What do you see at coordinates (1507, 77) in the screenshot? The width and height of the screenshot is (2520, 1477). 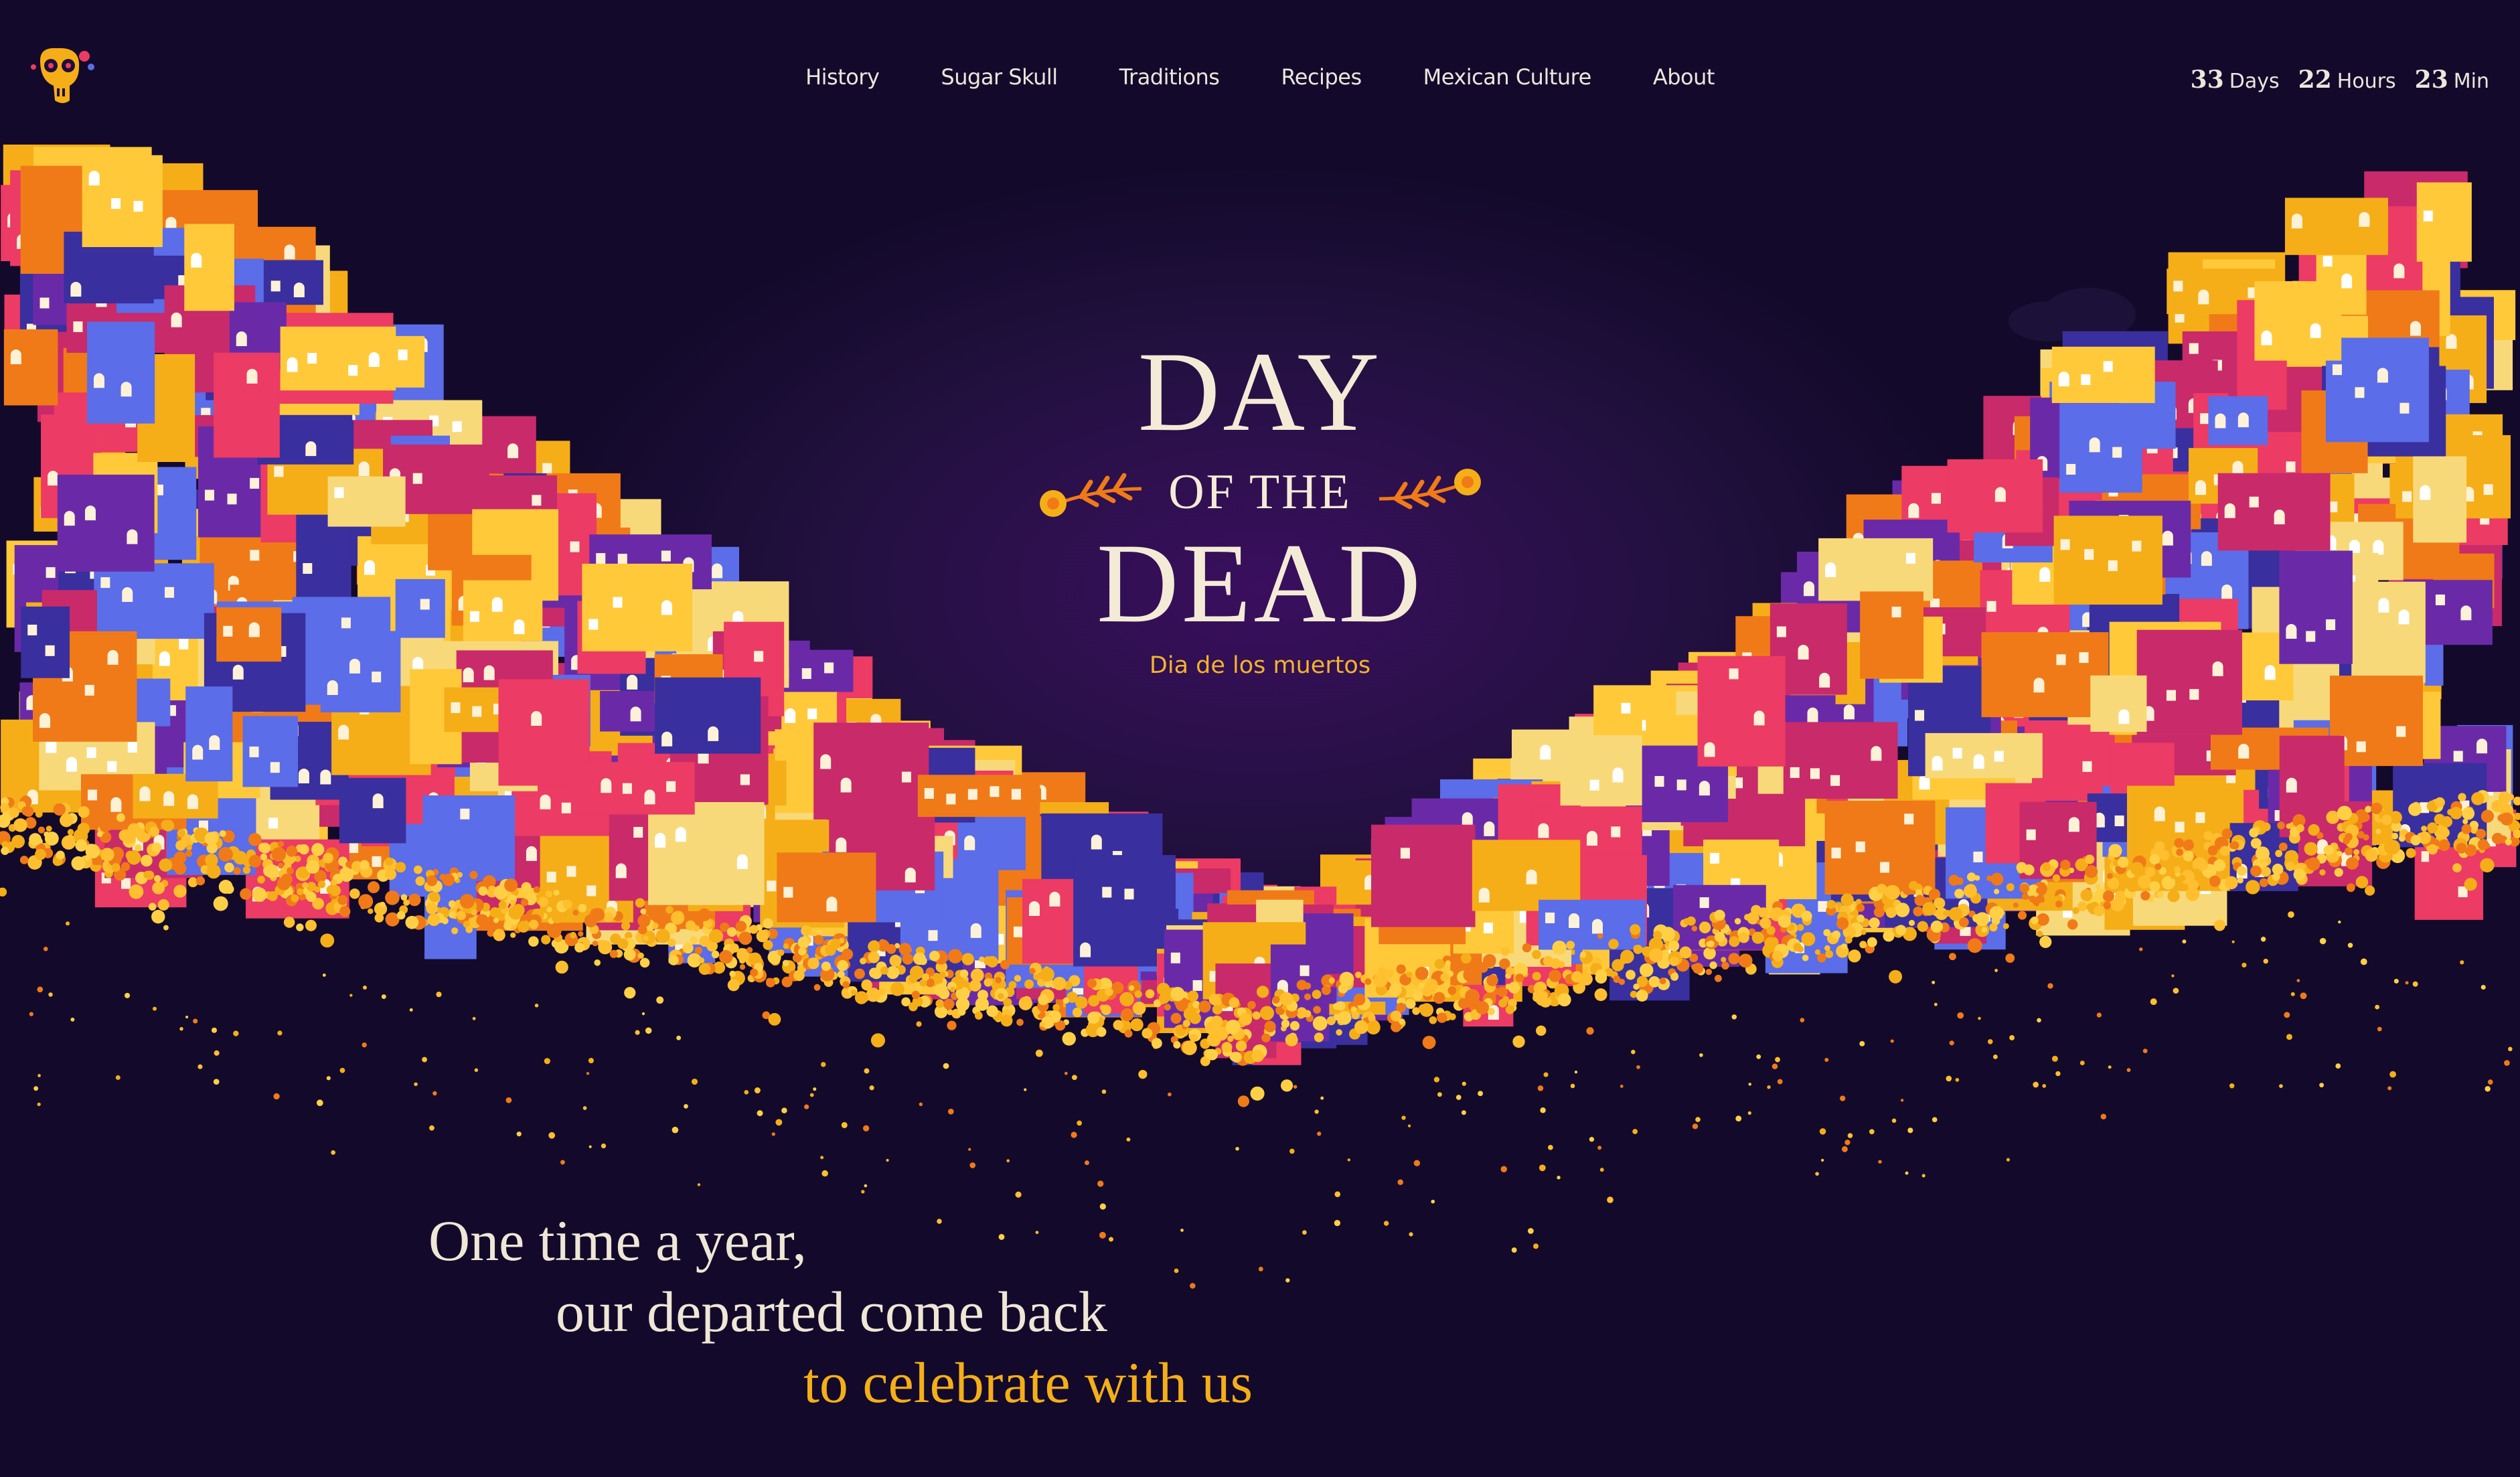 I see `nav-mexican-culture: Mexican Culture` at bounding box center [1507, 77].